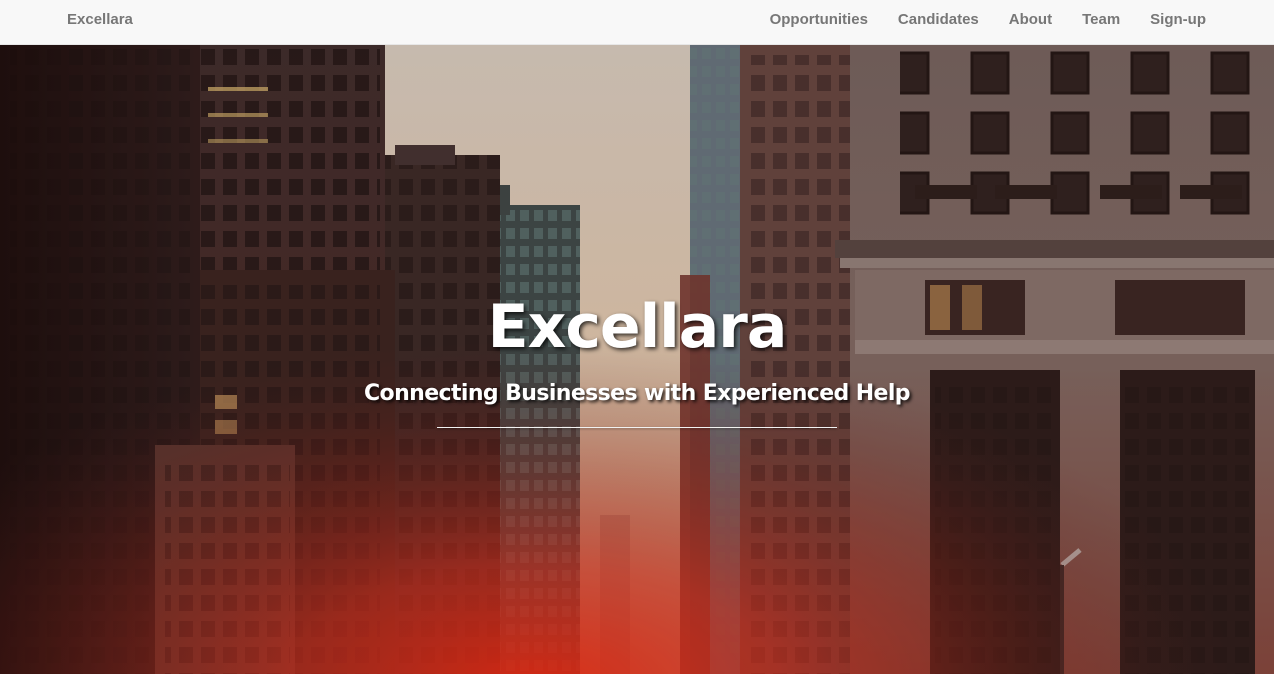 The height and width of the screenshot is (674, 1274). Describe the element at coordinates (1178, 20) in the screenshot. I see `nav-link-sign-up: Sign-up` at that location.